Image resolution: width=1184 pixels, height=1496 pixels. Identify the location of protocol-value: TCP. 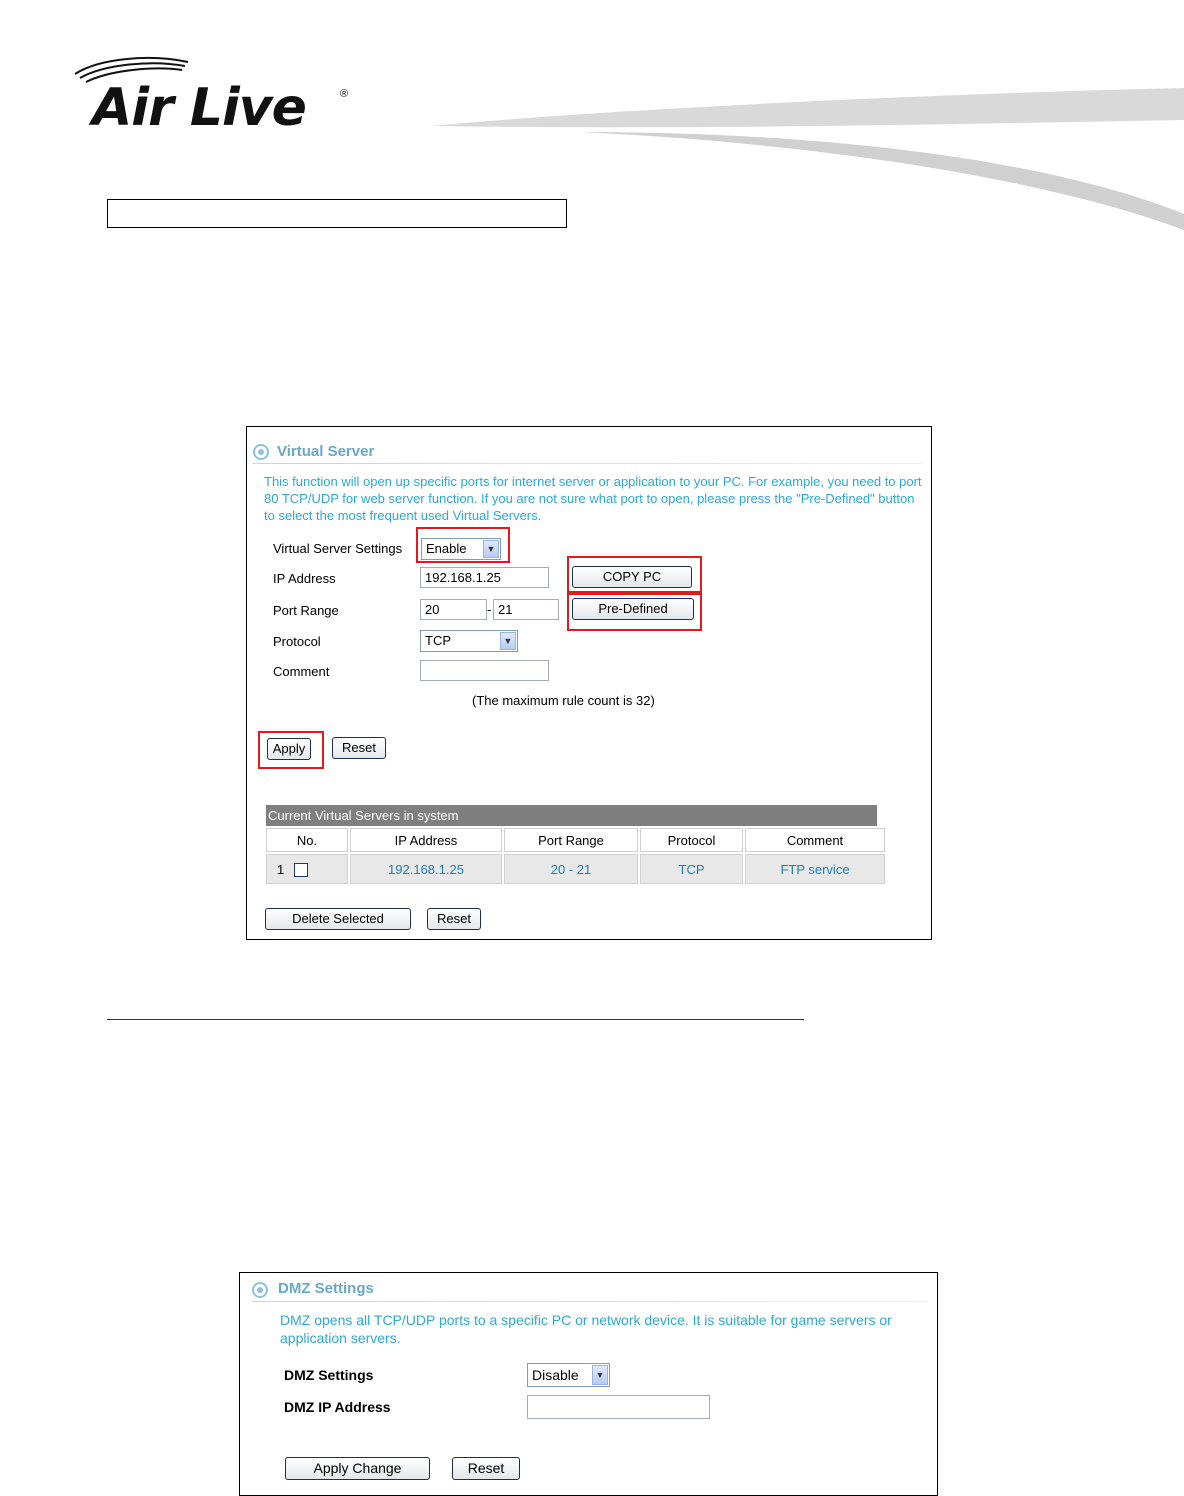
(438, 640).